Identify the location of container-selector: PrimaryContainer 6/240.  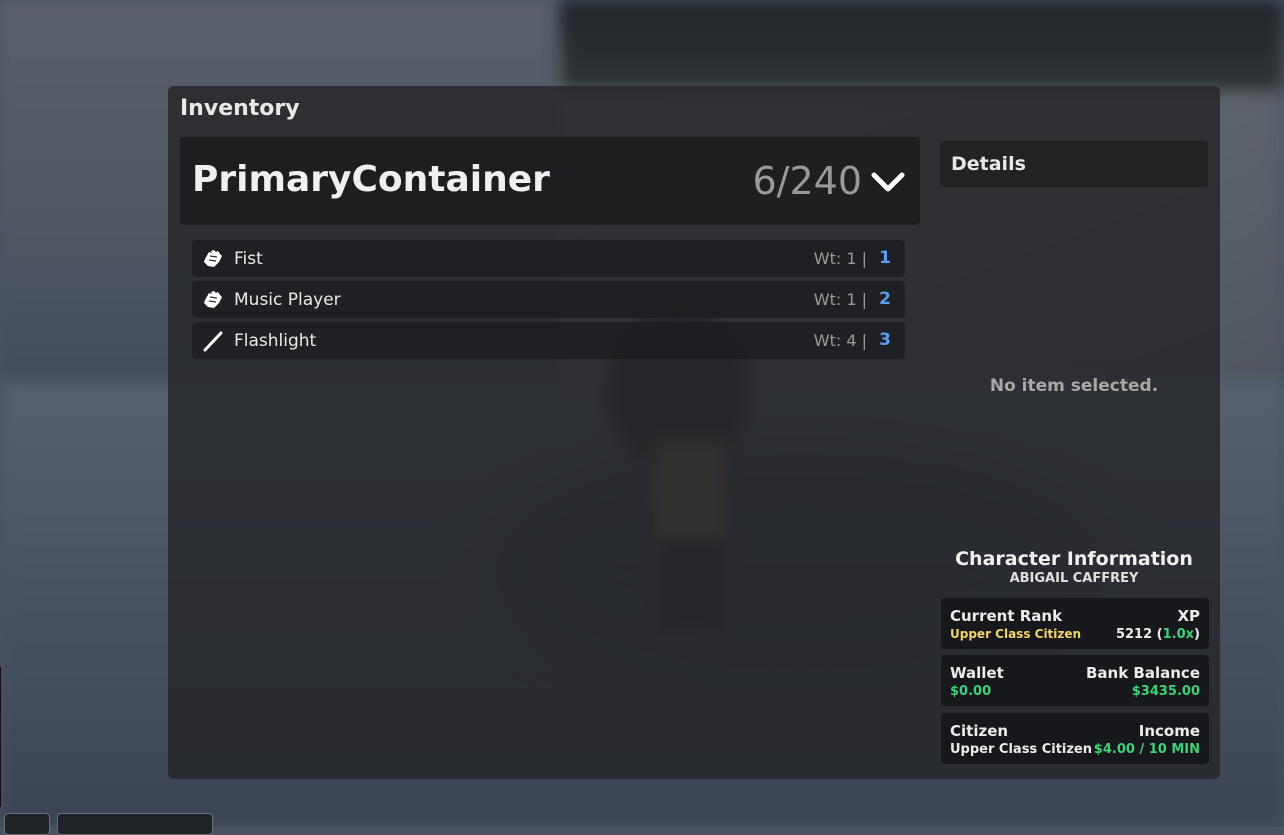
(550, 181).